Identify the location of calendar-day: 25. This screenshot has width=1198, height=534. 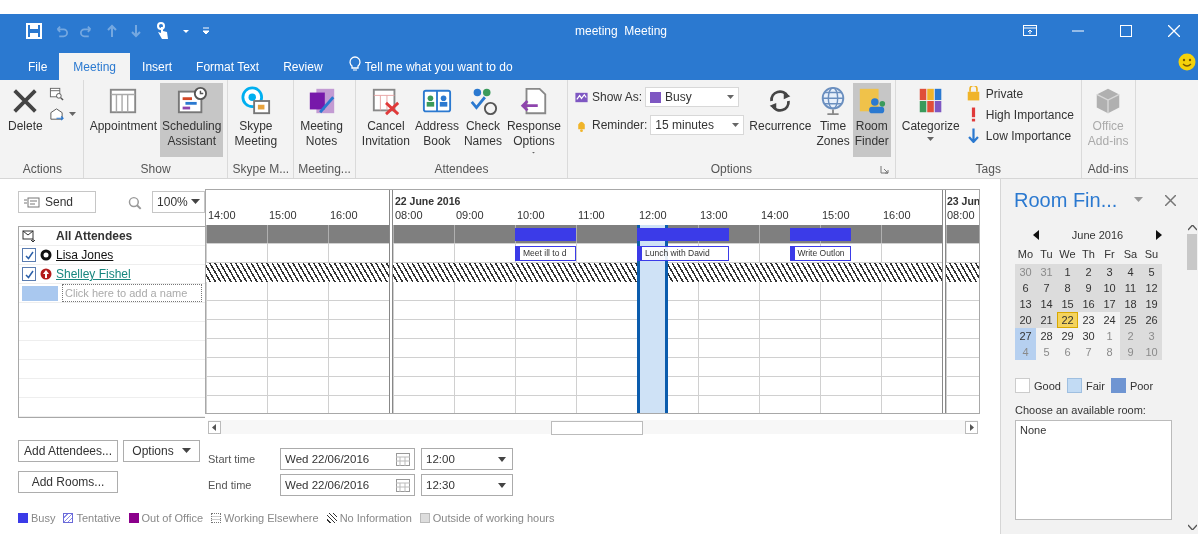
(1130, 320).